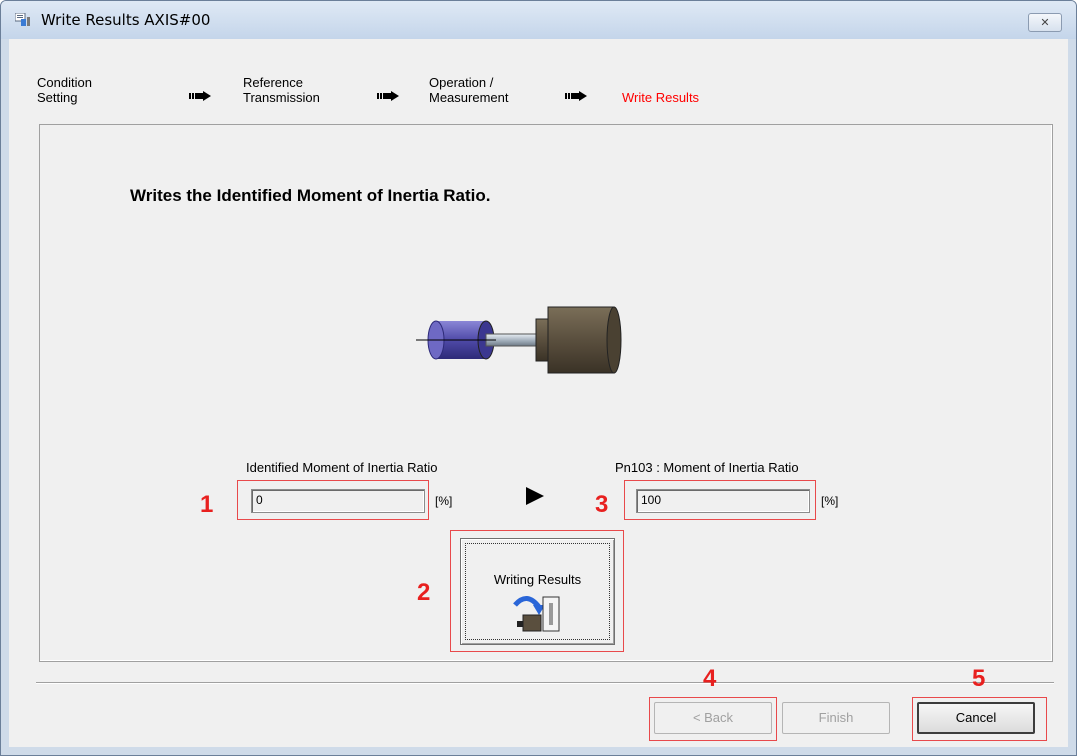 The width and height of the screenshot is (1077, 756). I want to click on callout-number: 4, so click(710, 678).